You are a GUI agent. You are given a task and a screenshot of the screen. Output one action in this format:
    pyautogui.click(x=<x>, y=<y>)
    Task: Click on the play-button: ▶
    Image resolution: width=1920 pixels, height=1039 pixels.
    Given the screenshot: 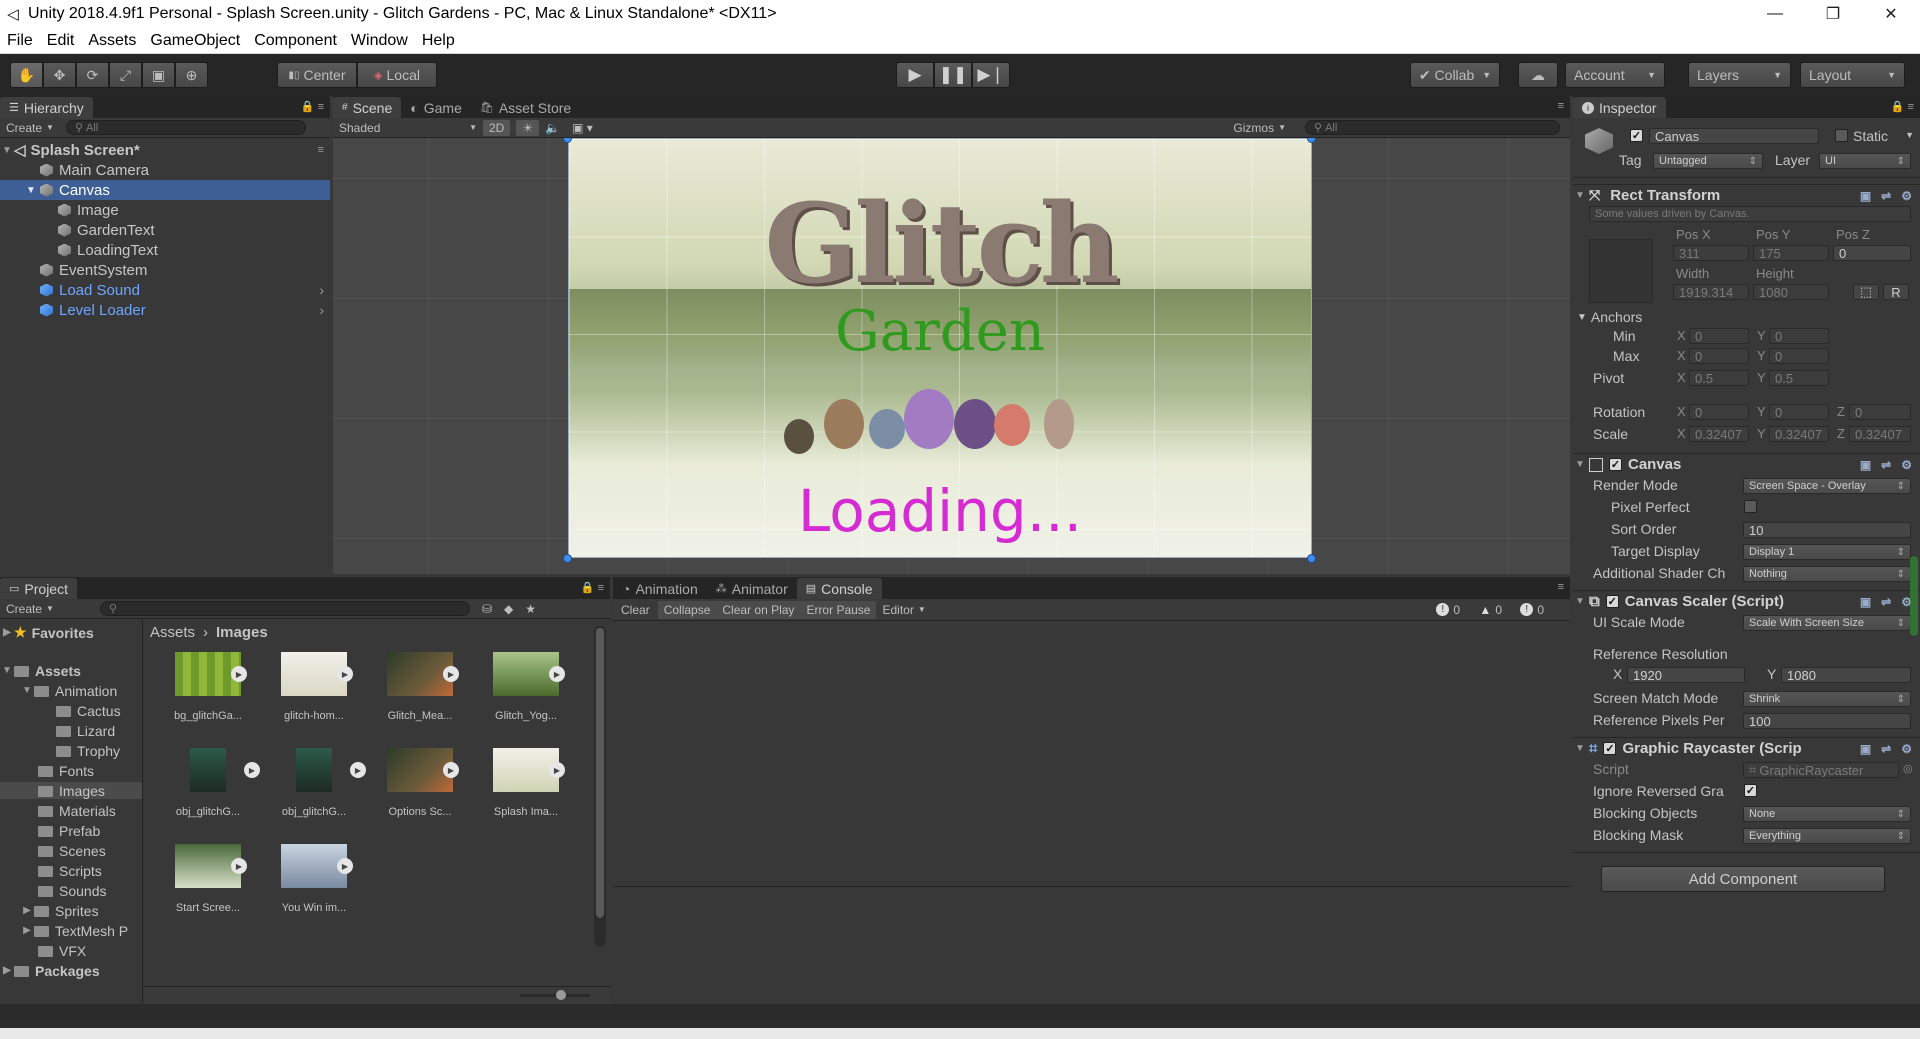 What is the action you would take?
    pyautogui.click(x=915, y=75)
    